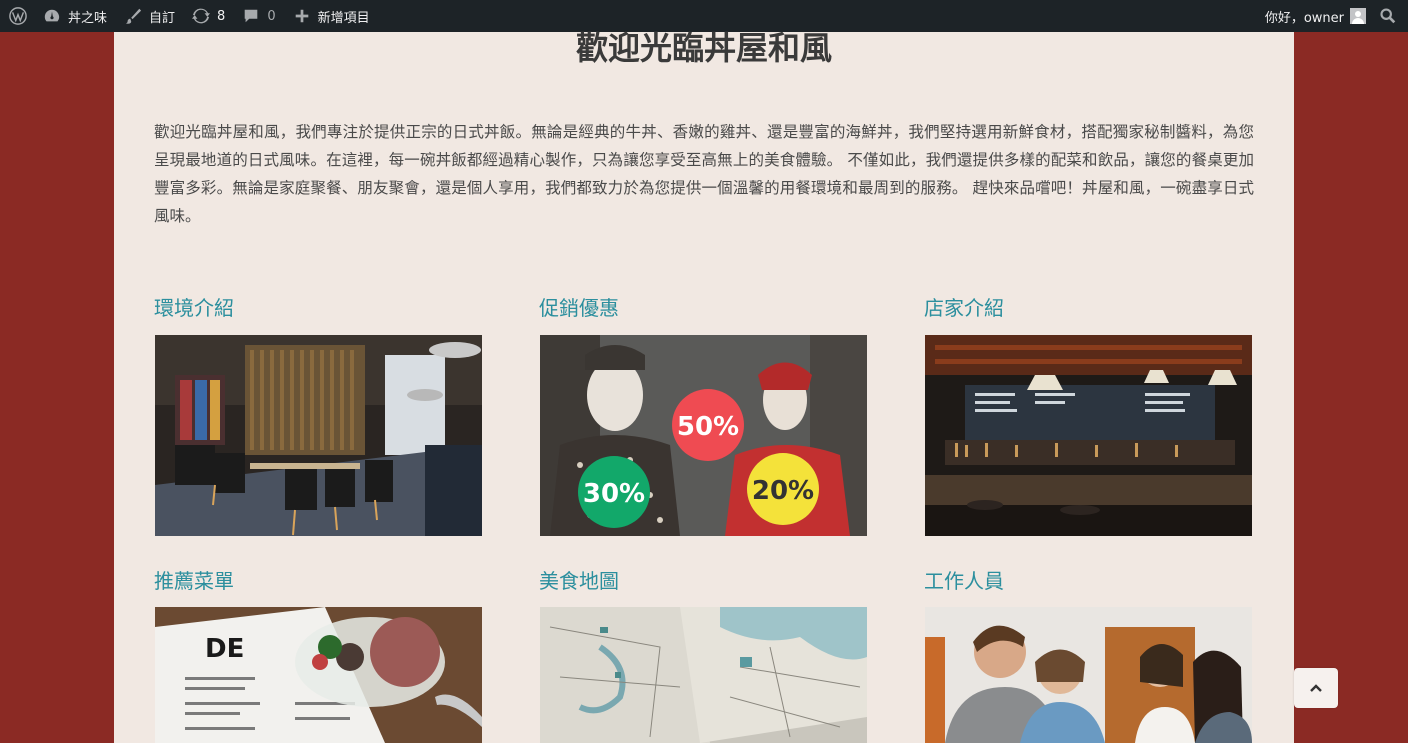  What do you see at coordinates (1304, 18) in the screenshot?
I see `greeting-label: 你好，owner` at bounding box center [1304, 18].